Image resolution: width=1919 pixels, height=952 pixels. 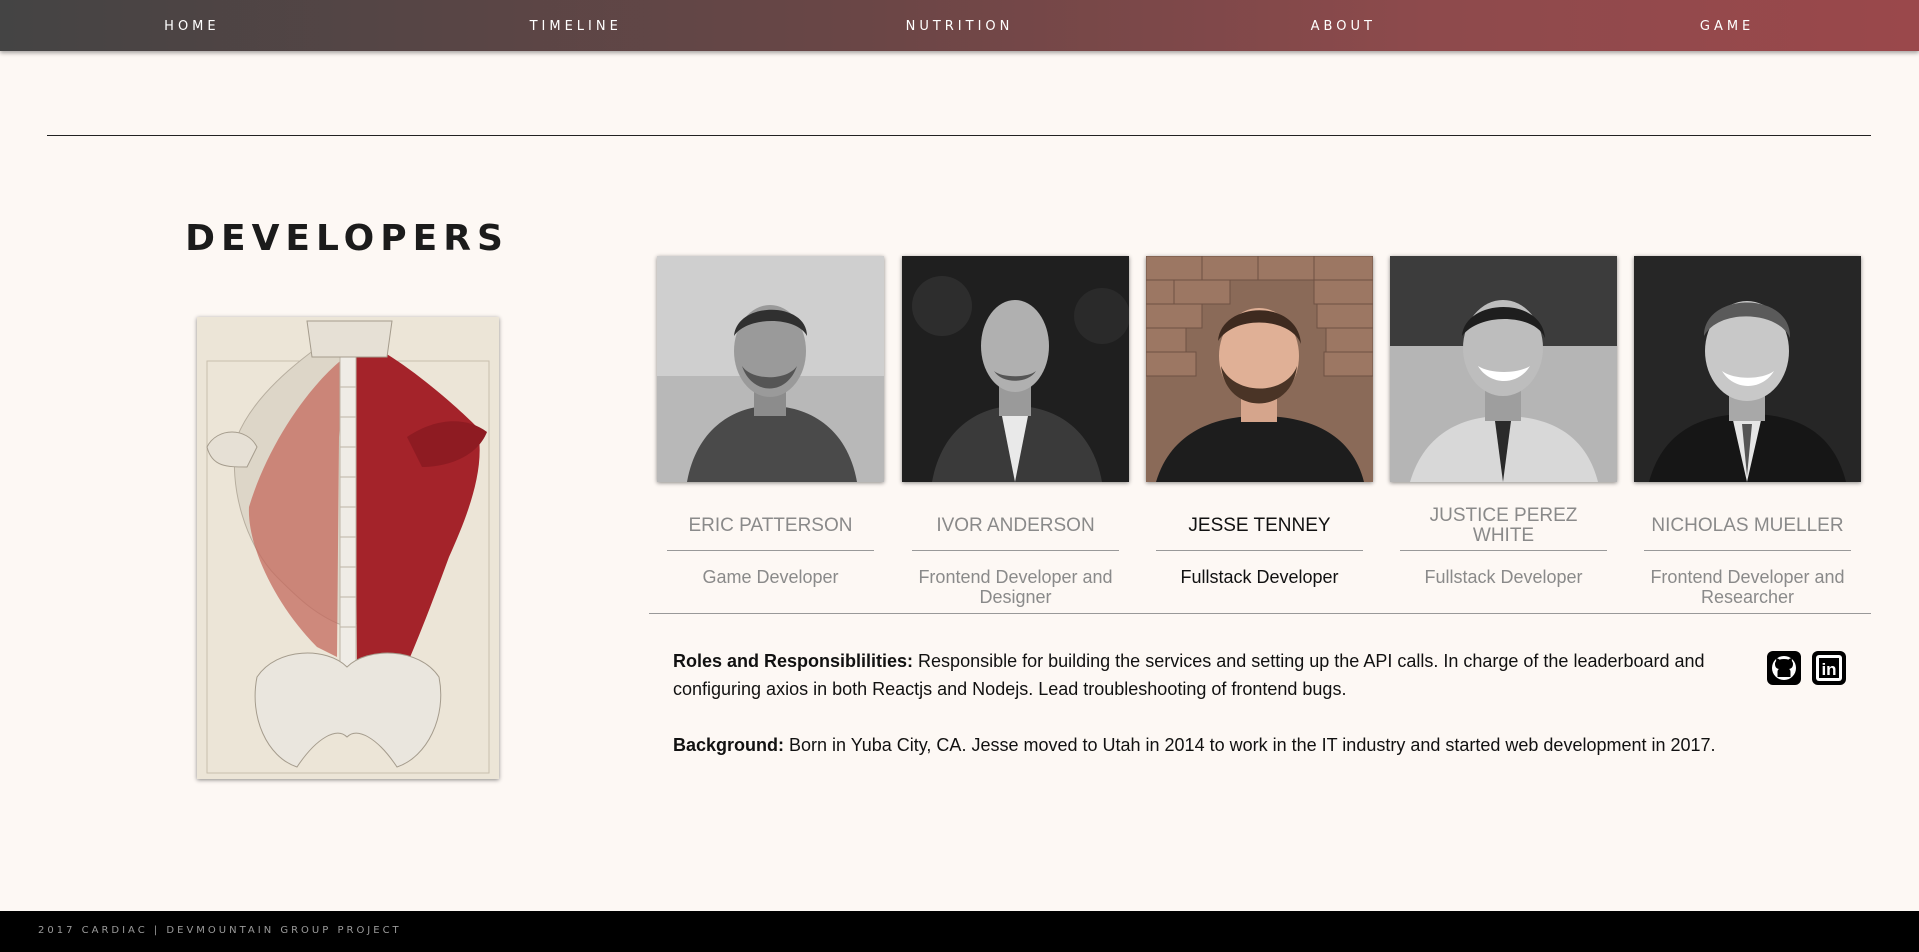 What do you see at coordinates (793, 661) in the screenshot?
I see `roles-label: Roles and Responsiblilities:` at bounding box center [793, 661].